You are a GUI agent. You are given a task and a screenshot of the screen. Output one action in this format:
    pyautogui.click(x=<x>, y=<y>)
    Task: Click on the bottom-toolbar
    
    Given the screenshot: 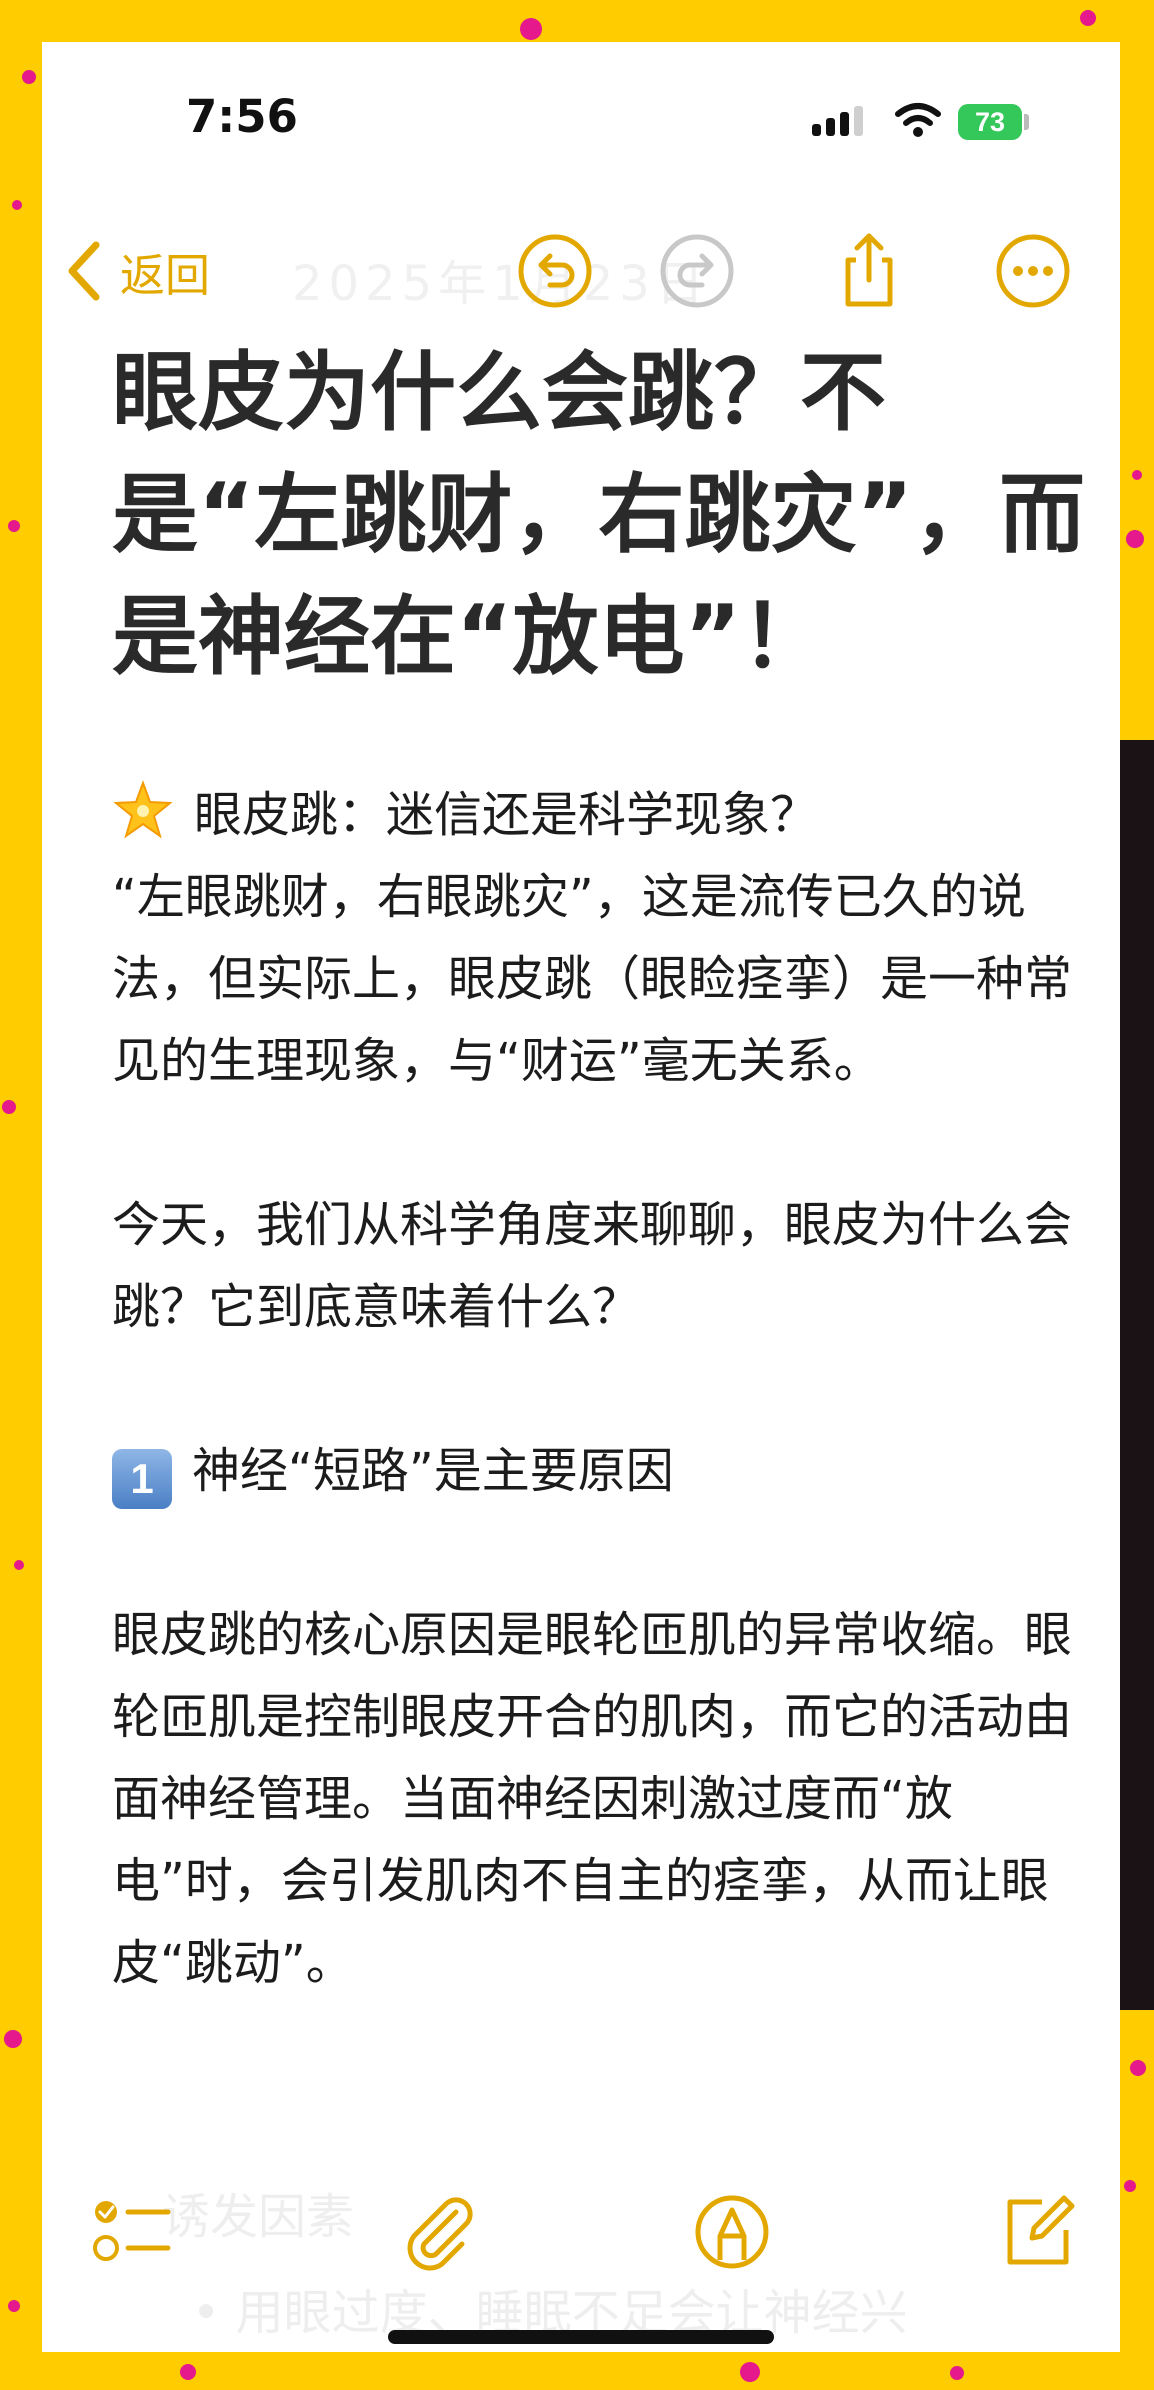 What is the action you would take?
    pyautogui.click(x=581, y=2232)
    